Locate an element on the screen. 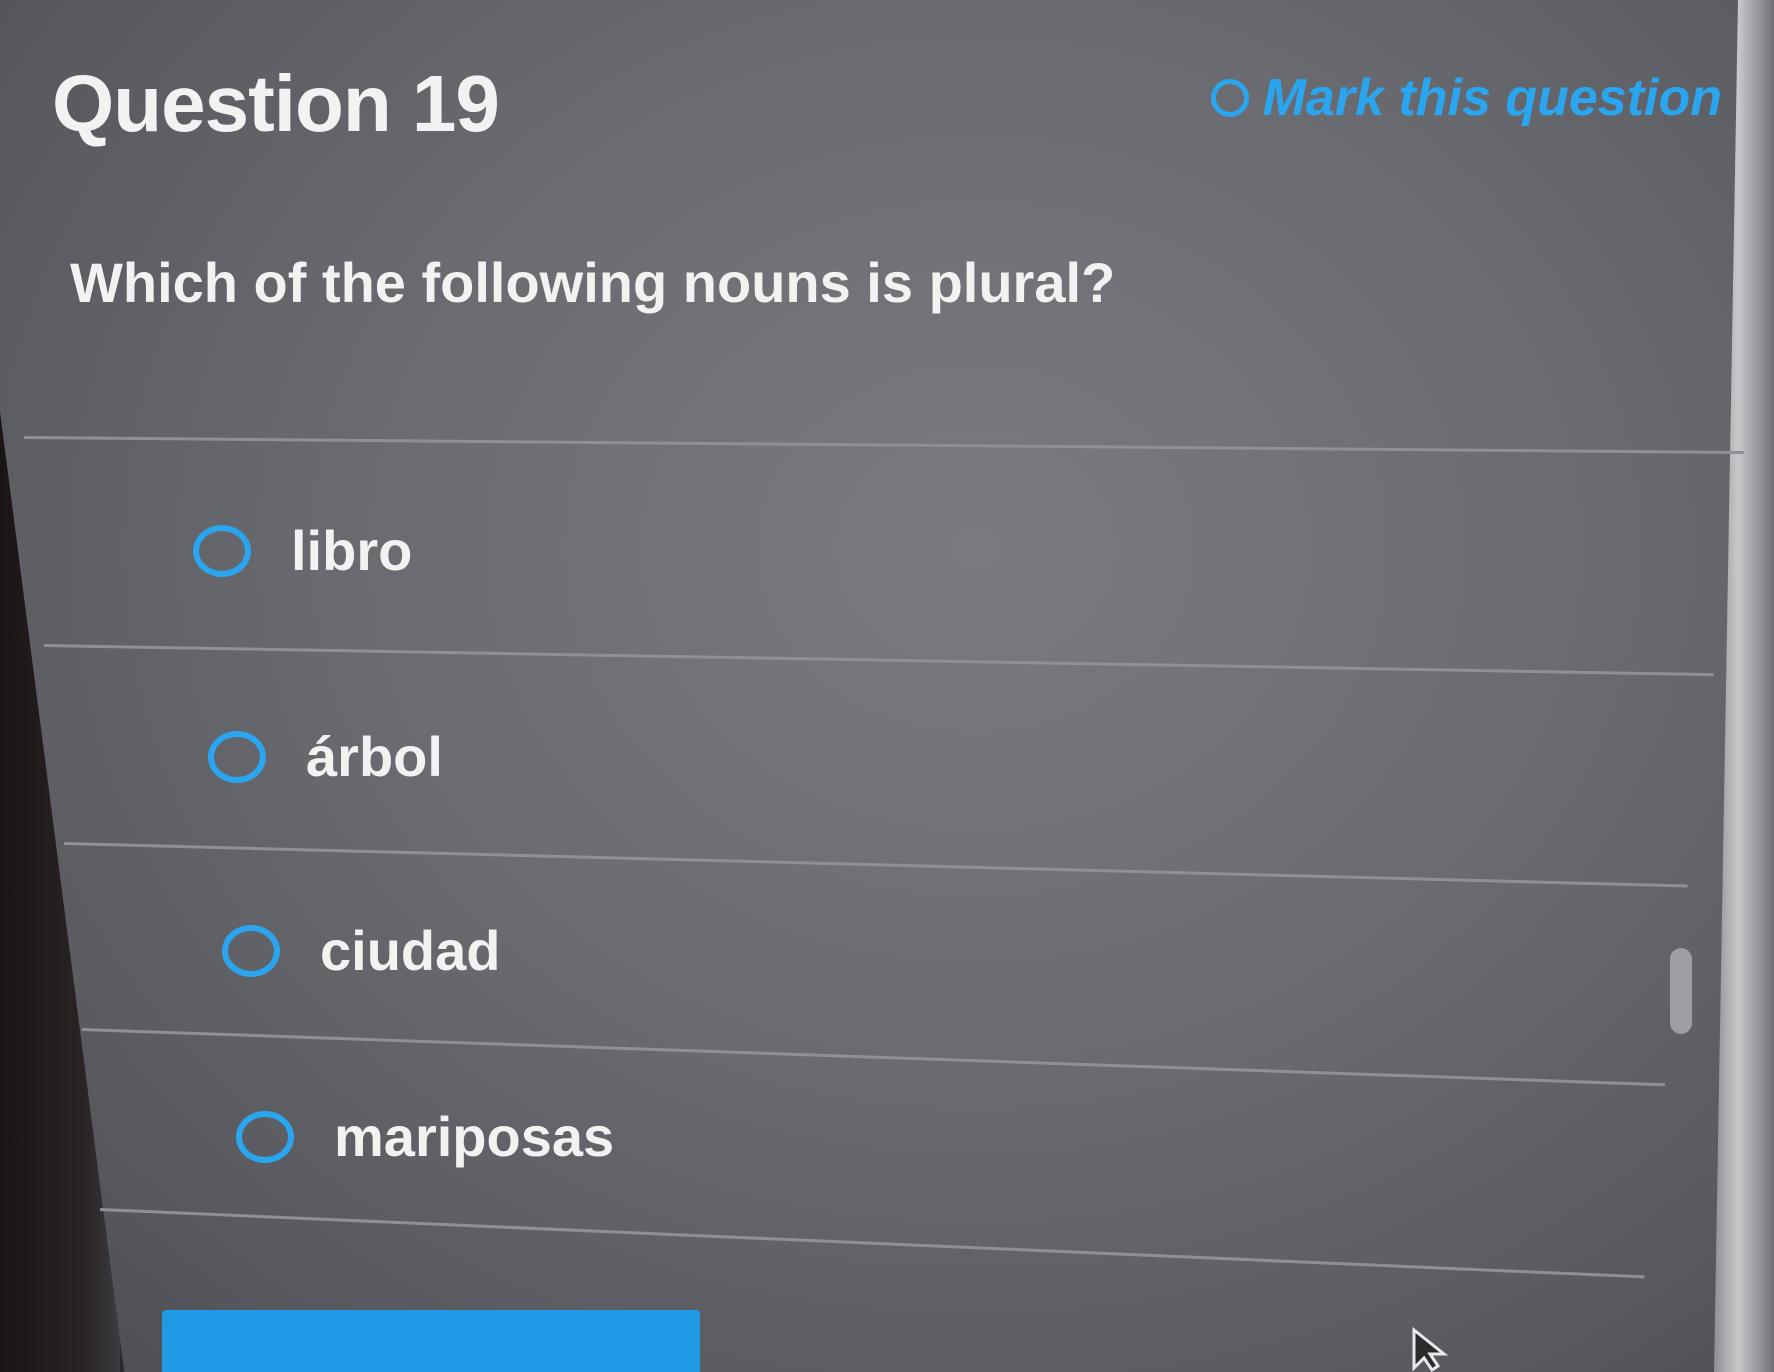  answer-option-2: árbol is located at coordinates (325, 756).